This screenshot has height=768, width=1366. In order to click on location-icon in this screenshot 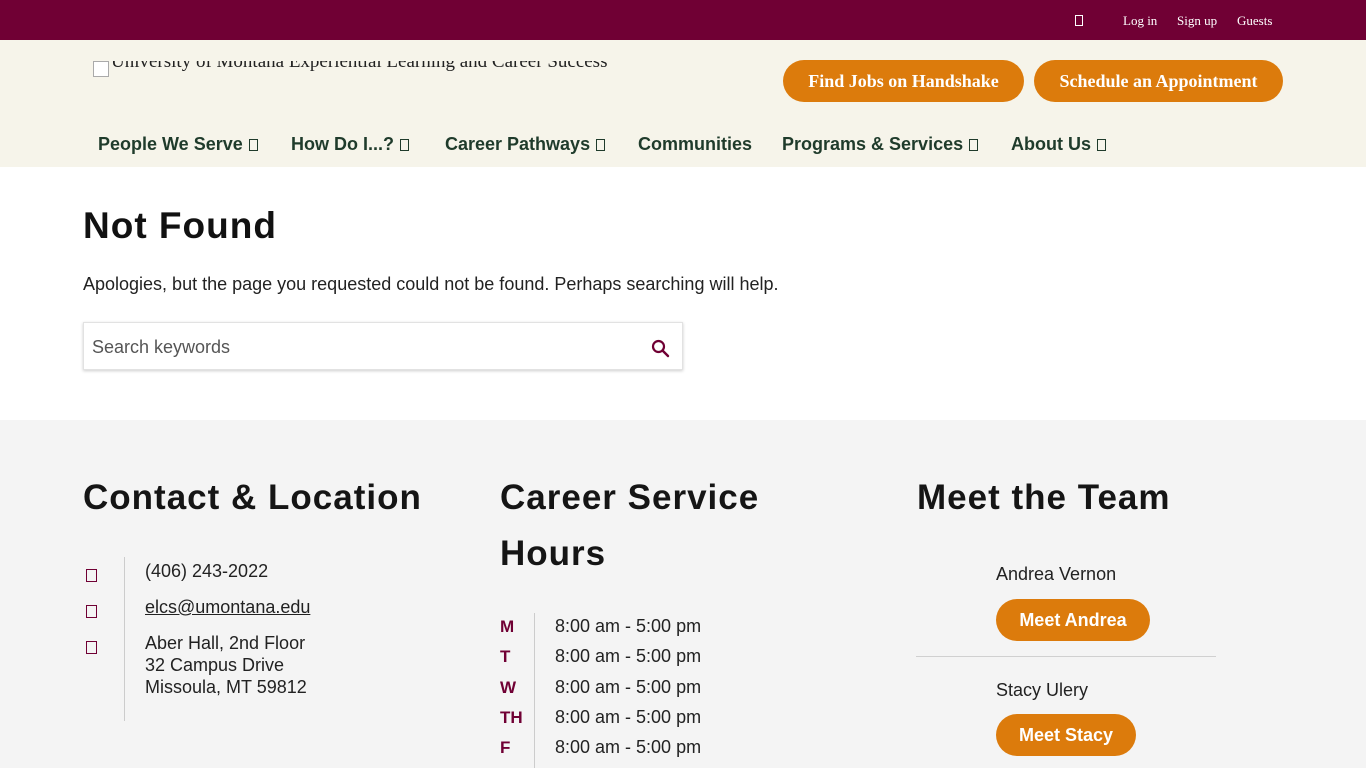, I will do `click(91, 647)`.